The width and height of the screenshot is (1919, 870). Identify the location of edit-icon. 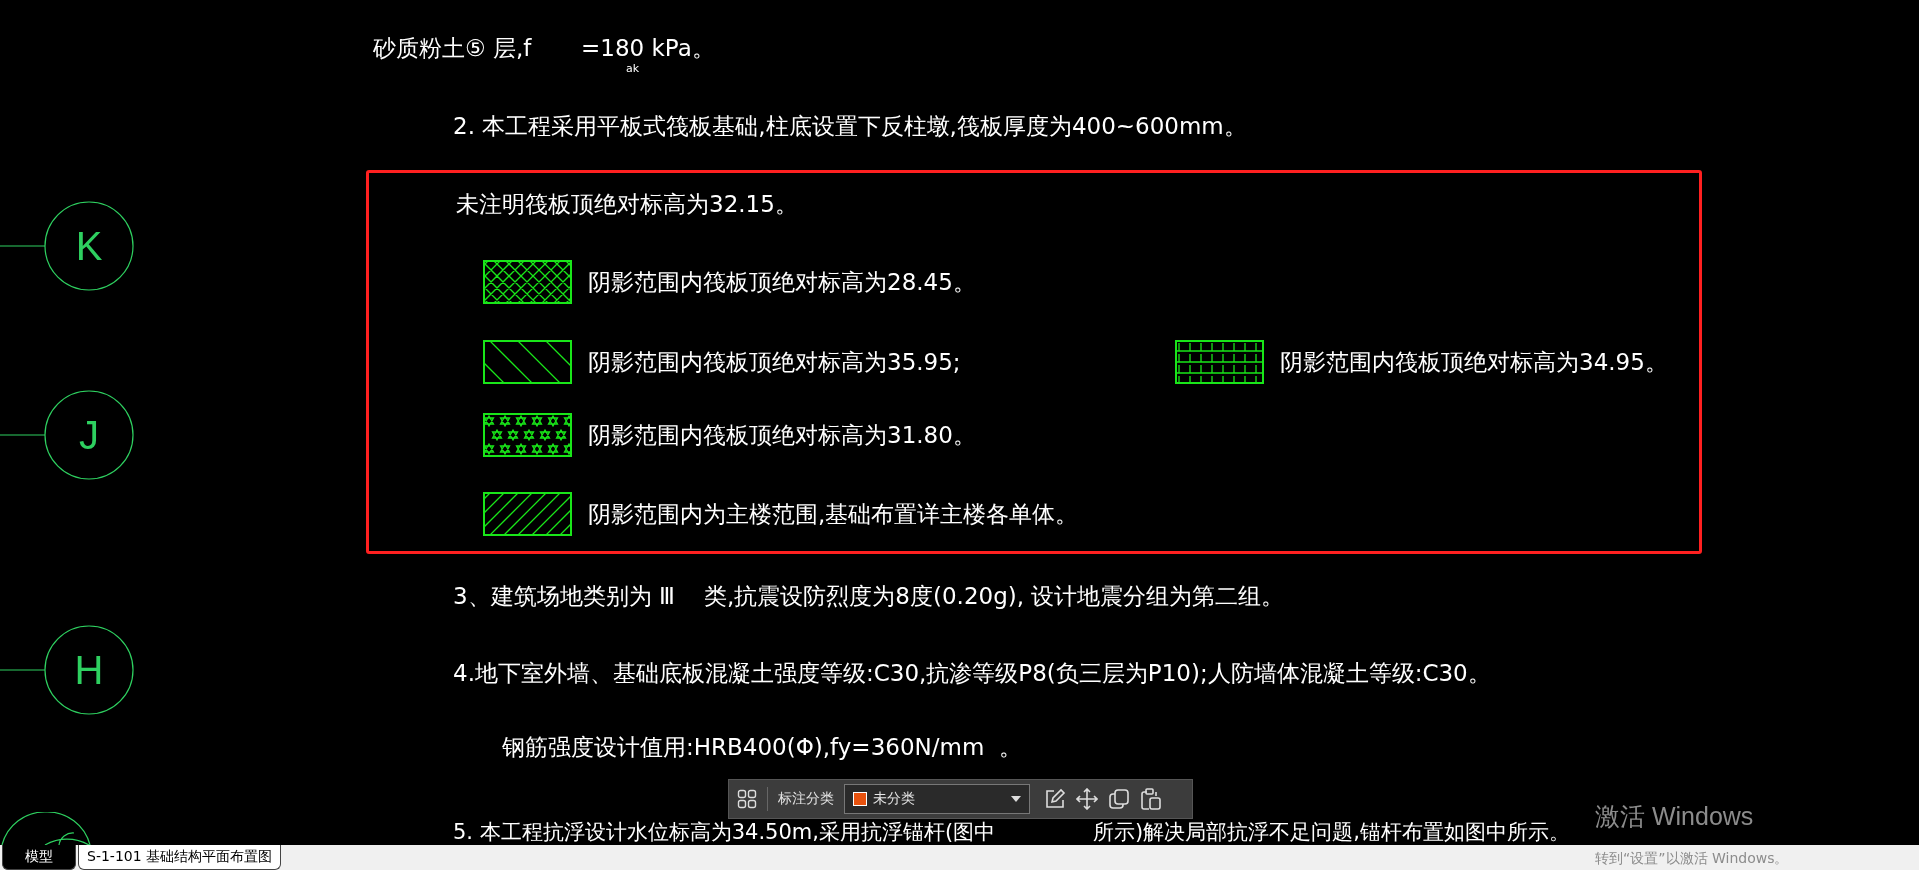
(1055, 799).